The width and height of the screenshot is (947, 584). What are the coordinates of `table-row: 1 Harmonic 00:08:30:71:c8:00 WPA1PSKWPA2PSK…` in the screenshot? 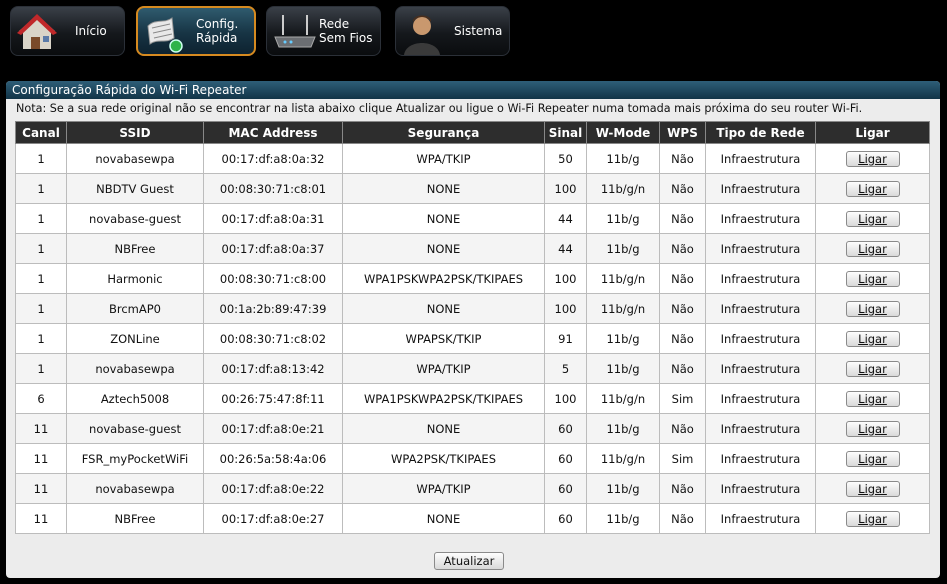 It's located at (472, 278).